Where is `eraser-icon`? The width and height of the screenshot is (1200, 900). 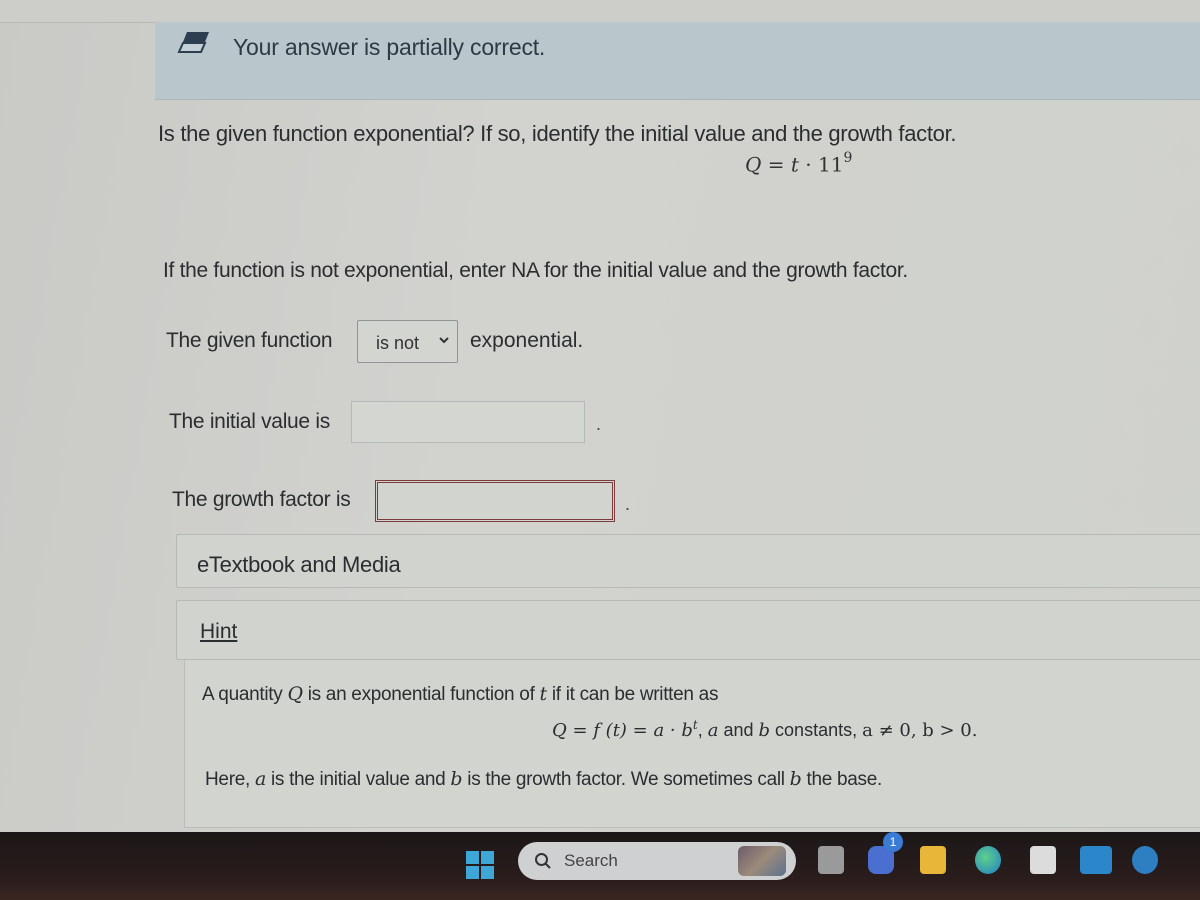
eraser-icon is located at coordinates (193, 42).